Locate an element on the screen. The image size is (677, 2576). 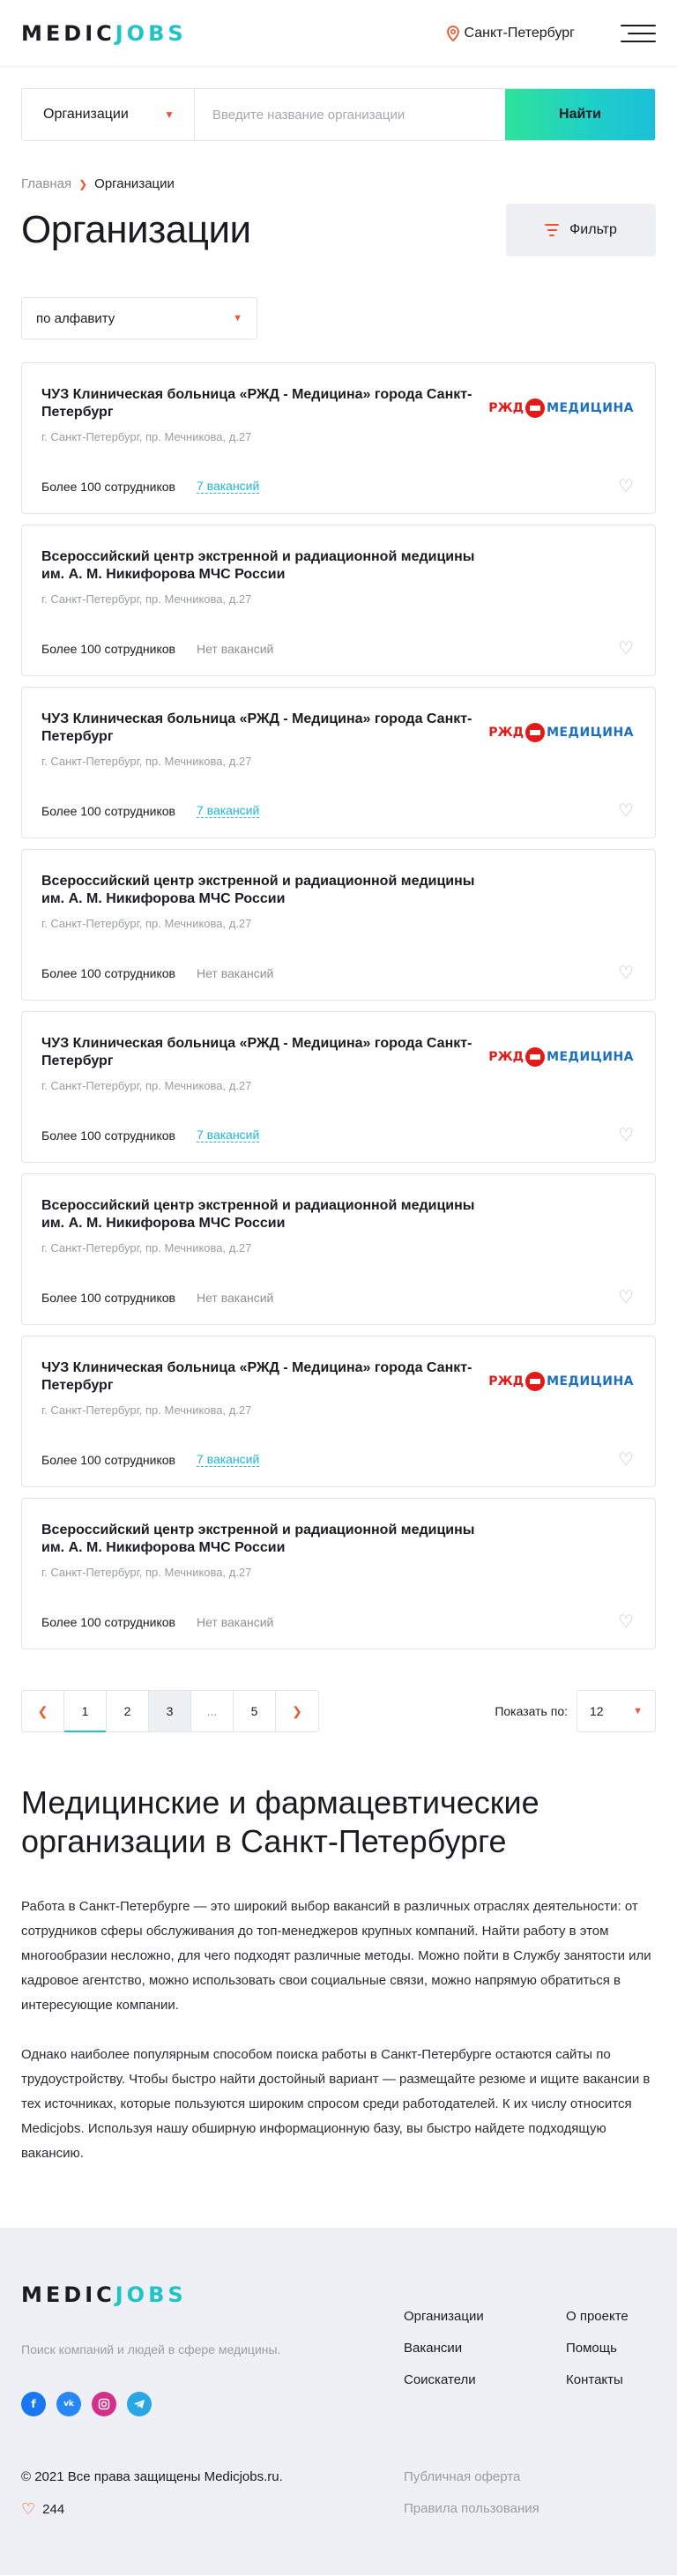
instagram-icon is located at coordinates (104, 2404).